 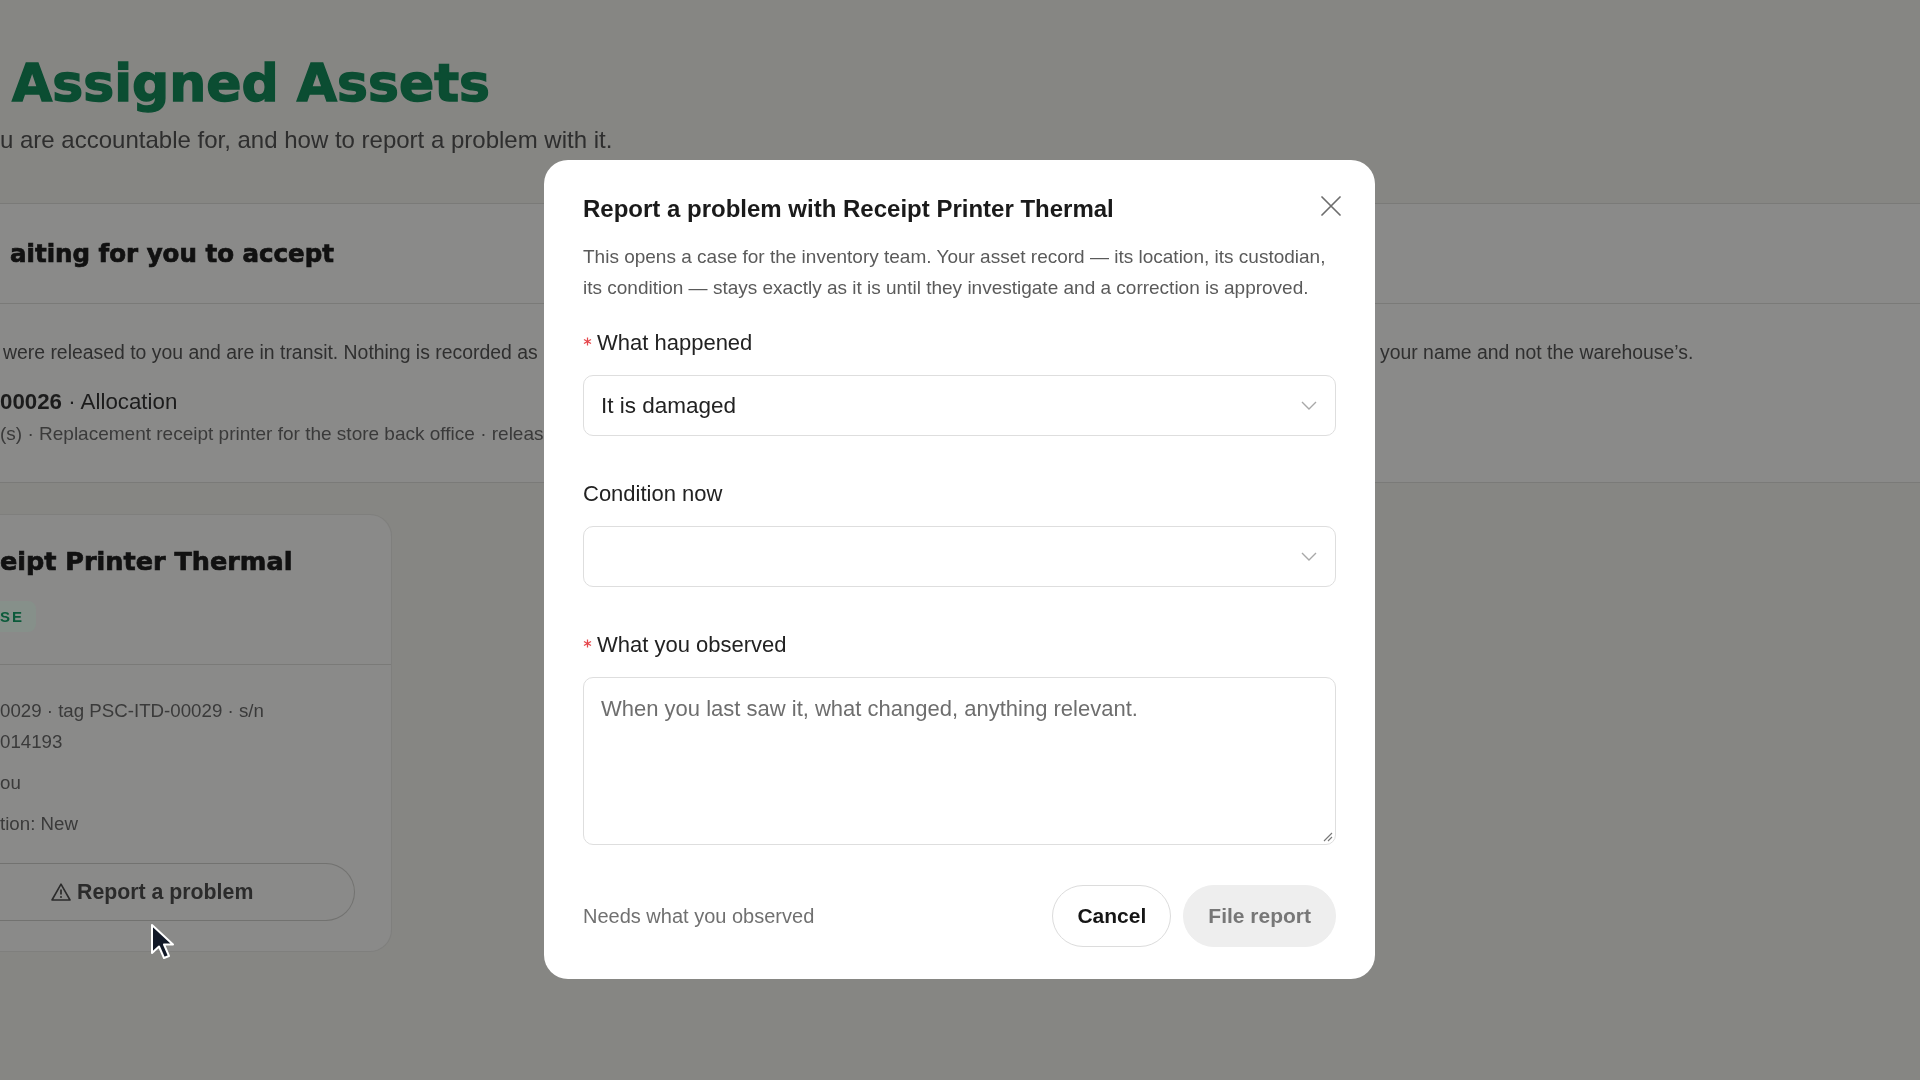 What do you see at coordinates (848, 209) in the screenshot?
I see `dialog-title: Report a problem with Receipt Printer Thermal` at bounding box center [848, 209].